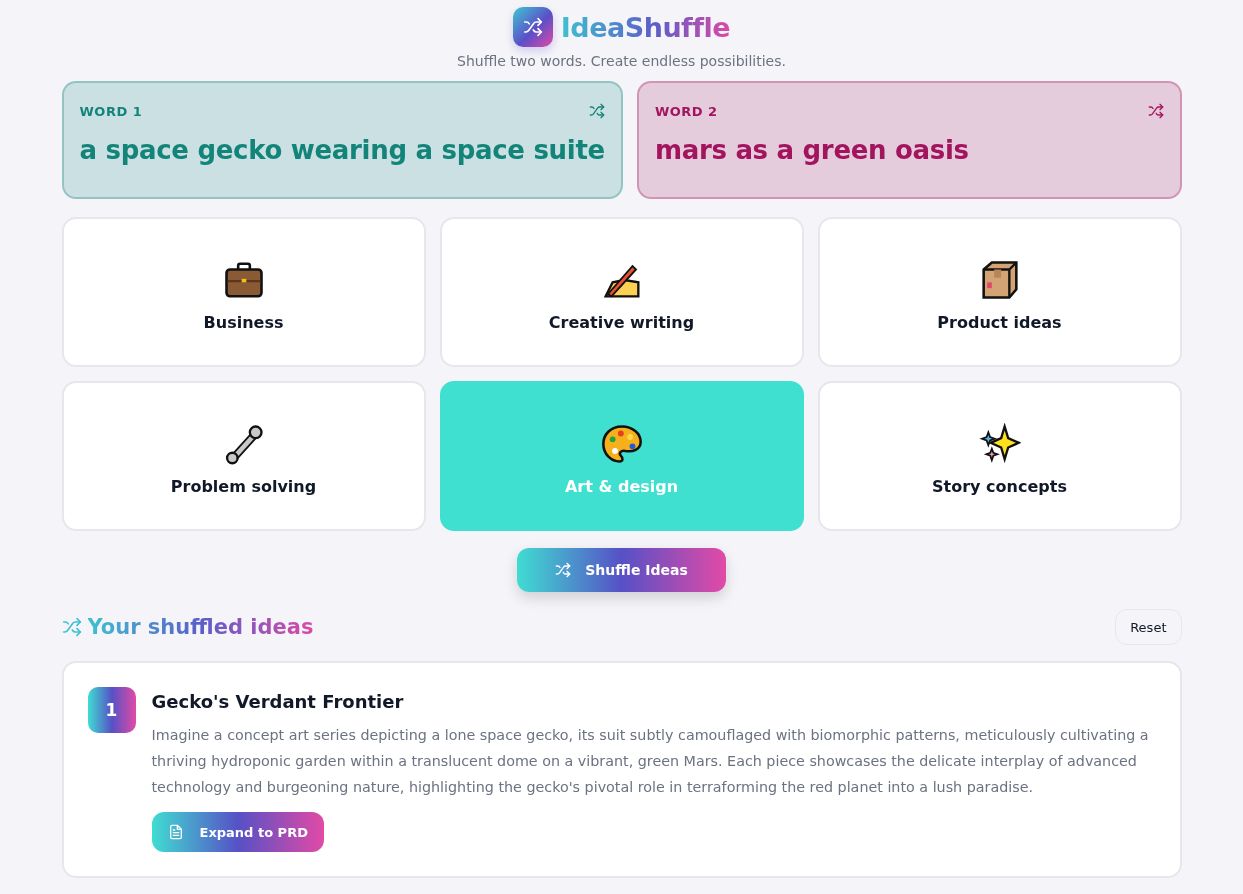 The image size is (1243, 894). What do you see at coordinates (621, 292) in the screenshot?
I see `category-card: Creative writing` at bounding box center [621, 292].